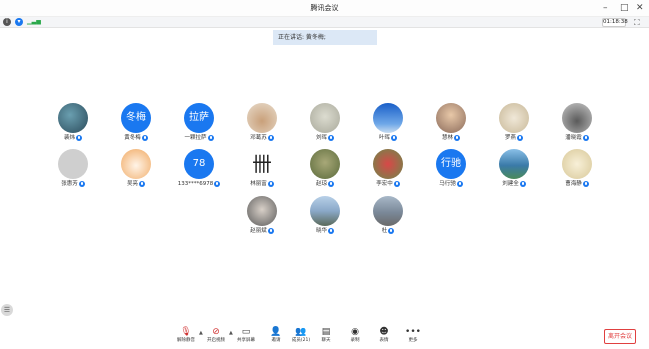 The image size is (649, 349). I want to click on participant-tile: 78 133****6978, so click(199, 169).